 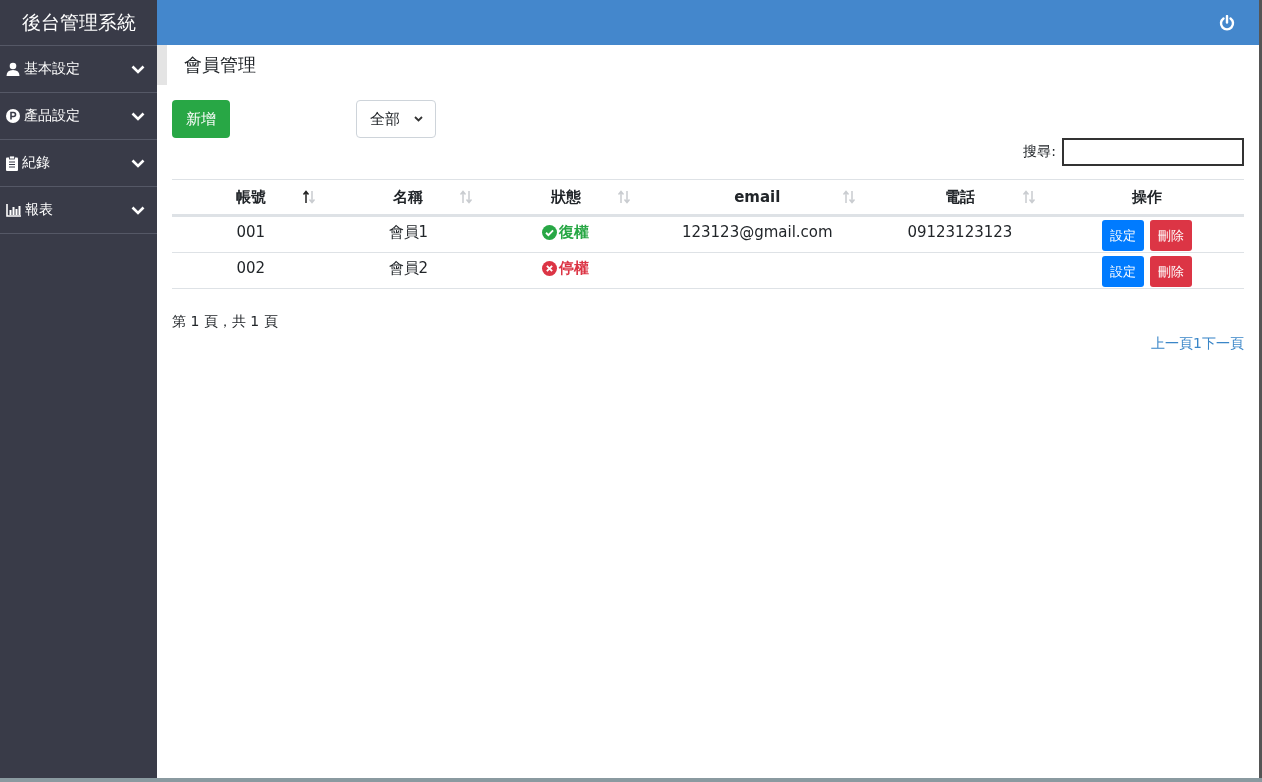 What do you see at coordinates (959, 197) in the screenshot?
I see `column-header: 電話` at bounding box center [959, 197].